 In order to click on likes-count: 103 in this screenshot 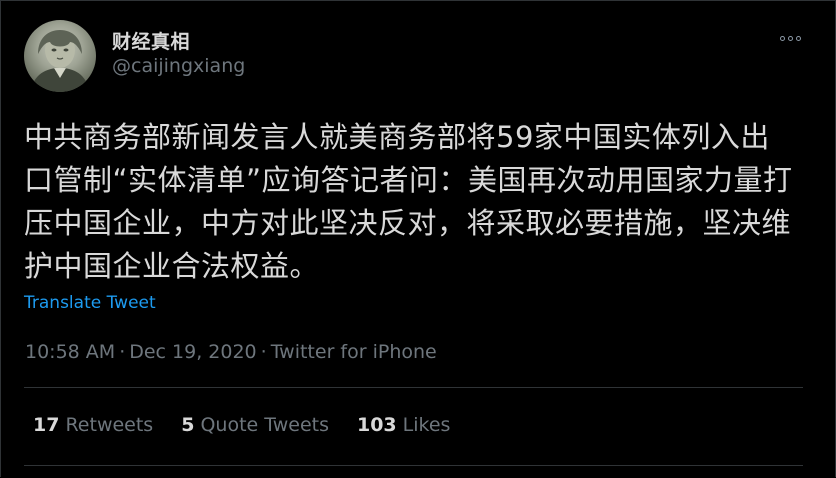, I will do `click(376, 425)`.